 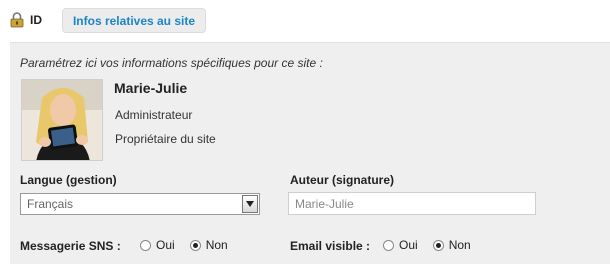 I want to click on chevron-down-icon, so click(x=250, y=204).